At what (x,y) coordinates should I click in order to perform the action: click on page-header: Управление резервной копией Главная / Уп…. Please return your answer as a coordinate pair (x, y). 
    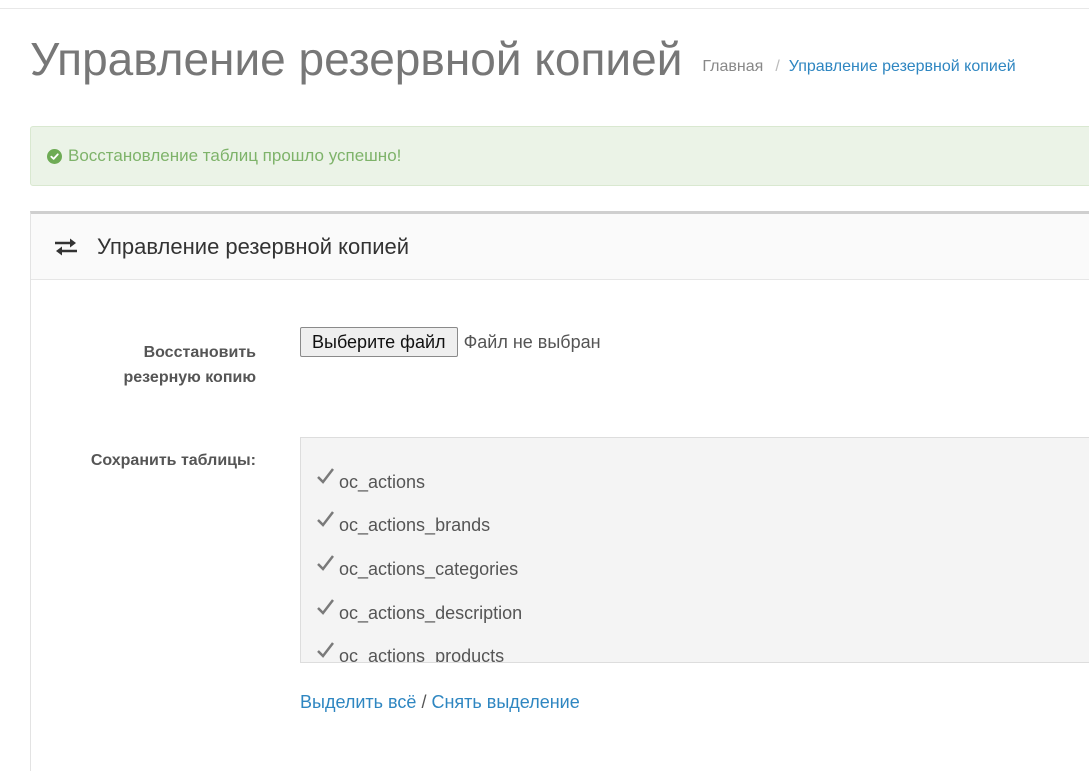
    Looking at the image, I should click on (559, 58).